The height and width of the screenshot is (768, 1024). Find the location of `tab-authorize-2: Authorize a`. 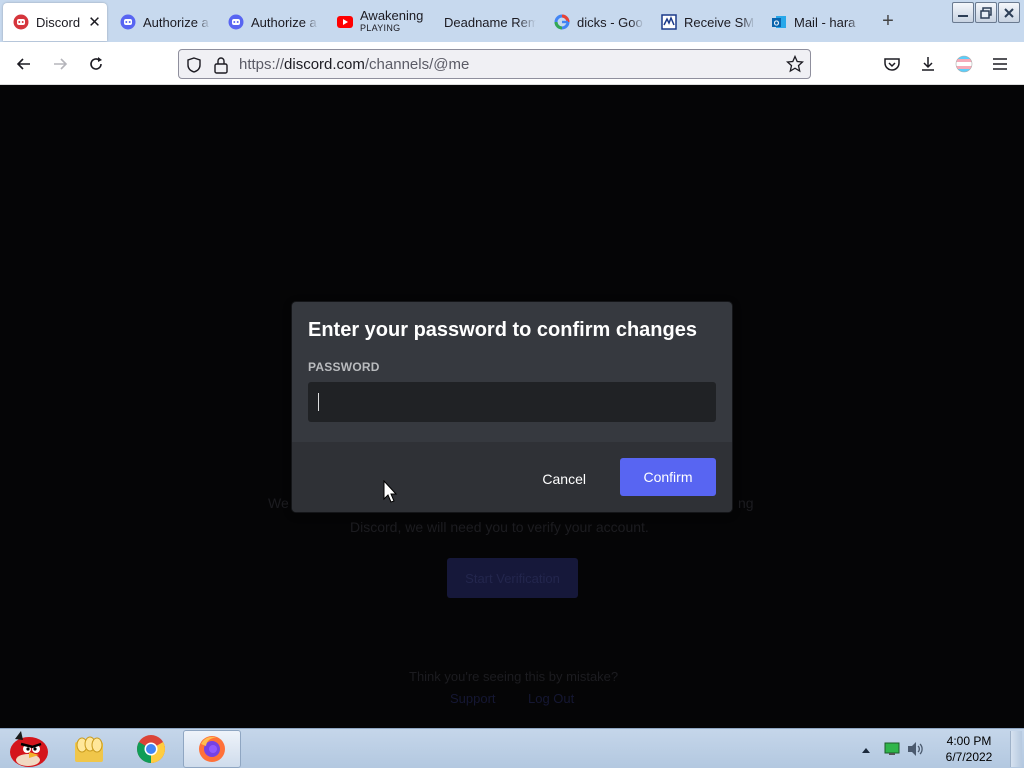

tab-authorize-2: Authorize a is located at coordinates (268, 22).